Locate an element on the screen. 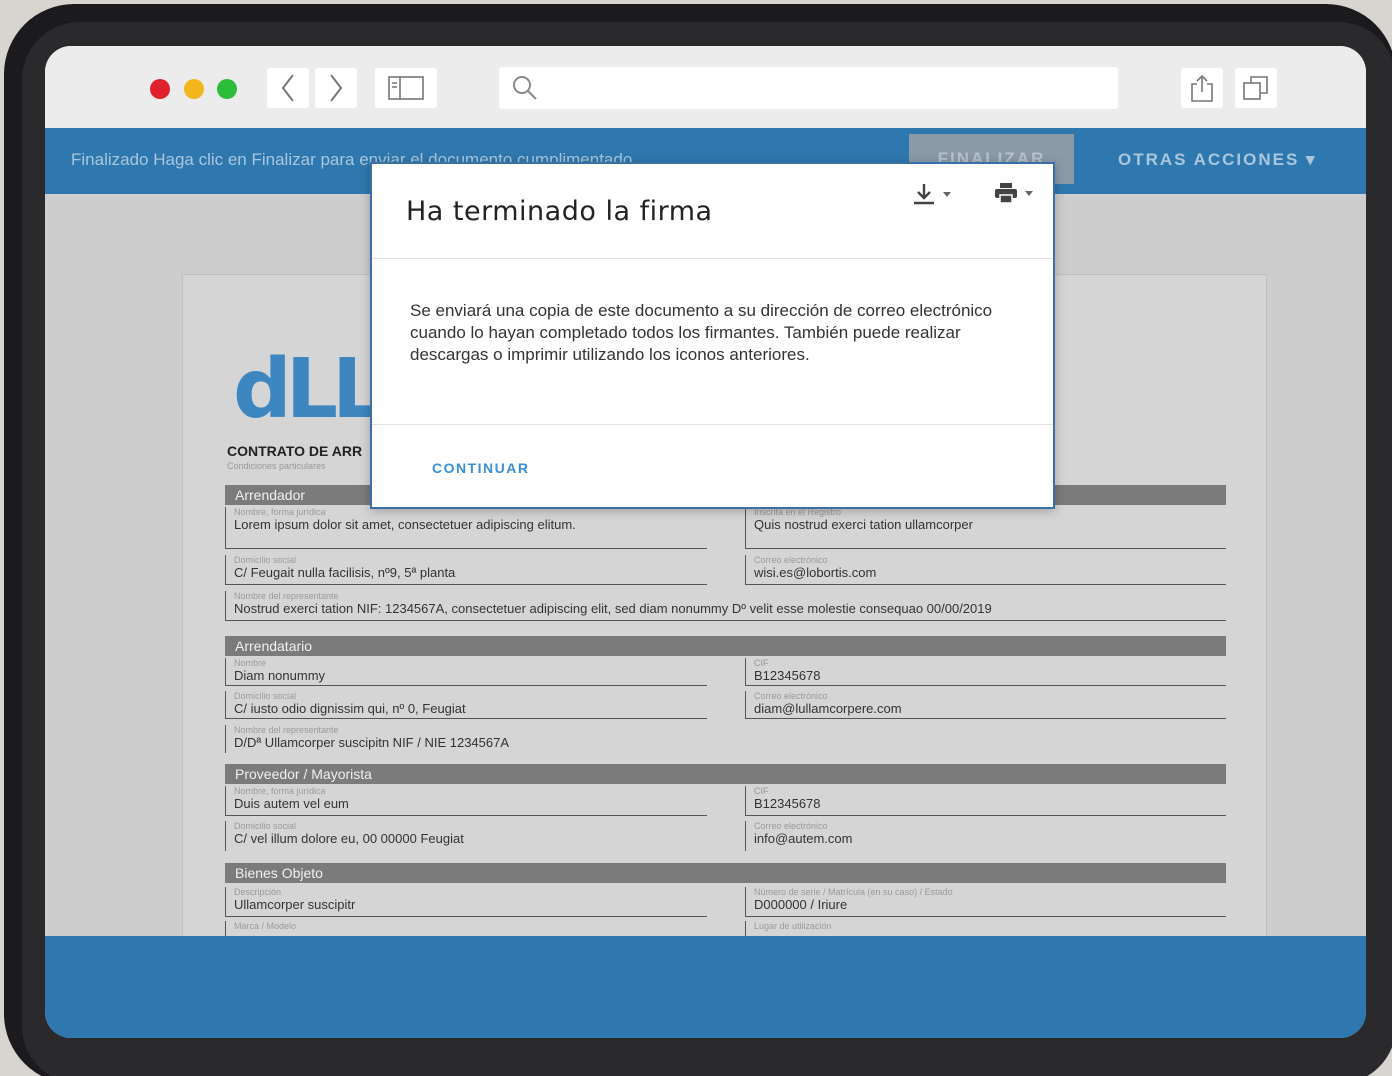 The height and width of the screenshot is (1076, 1392). field-arrendador-correo: Correo electrónico wisi.es@lobortis.com is located at coordinates (985, 570).